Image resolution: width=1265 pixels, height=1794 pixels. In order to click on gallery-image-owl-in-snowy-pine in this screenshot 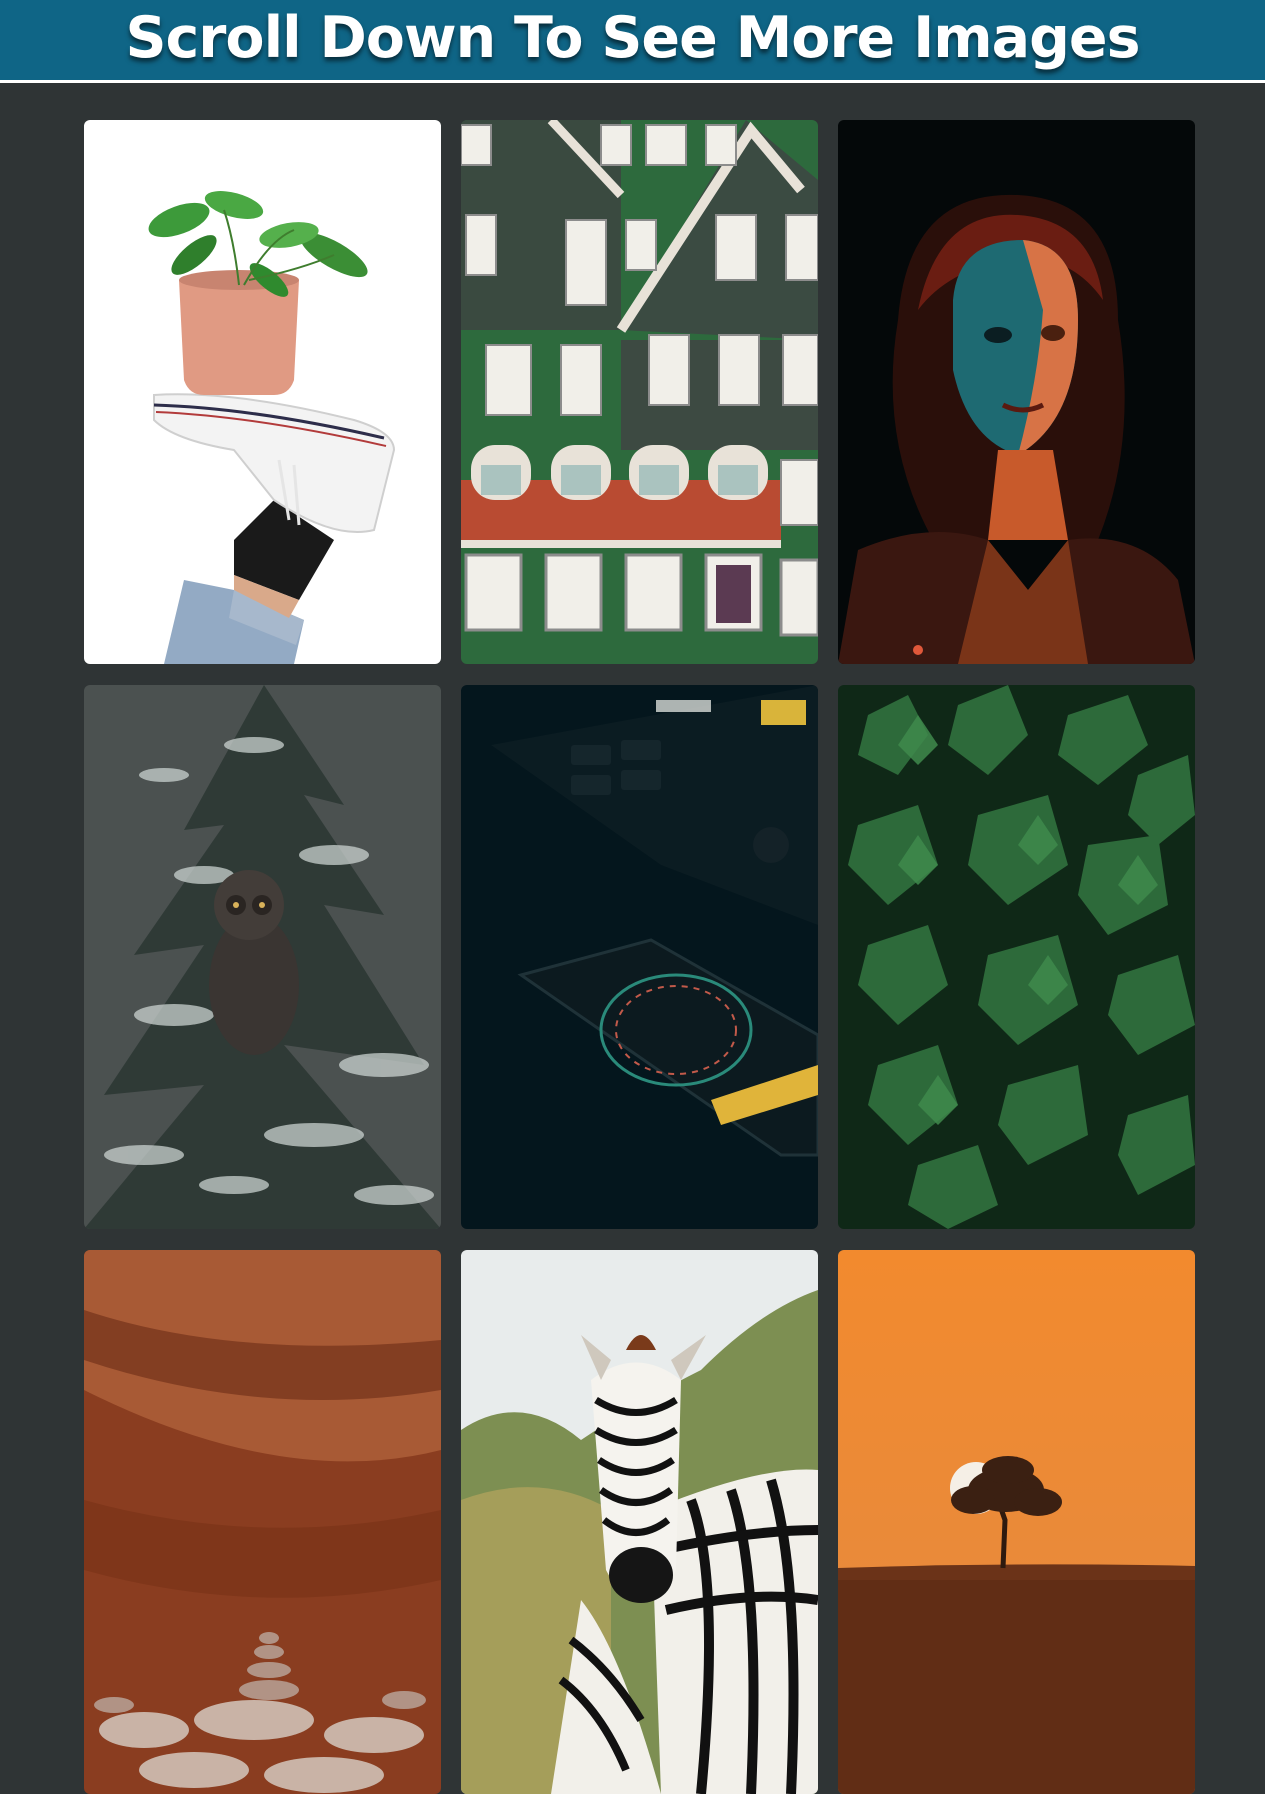, I will do `click(262, 957)`.